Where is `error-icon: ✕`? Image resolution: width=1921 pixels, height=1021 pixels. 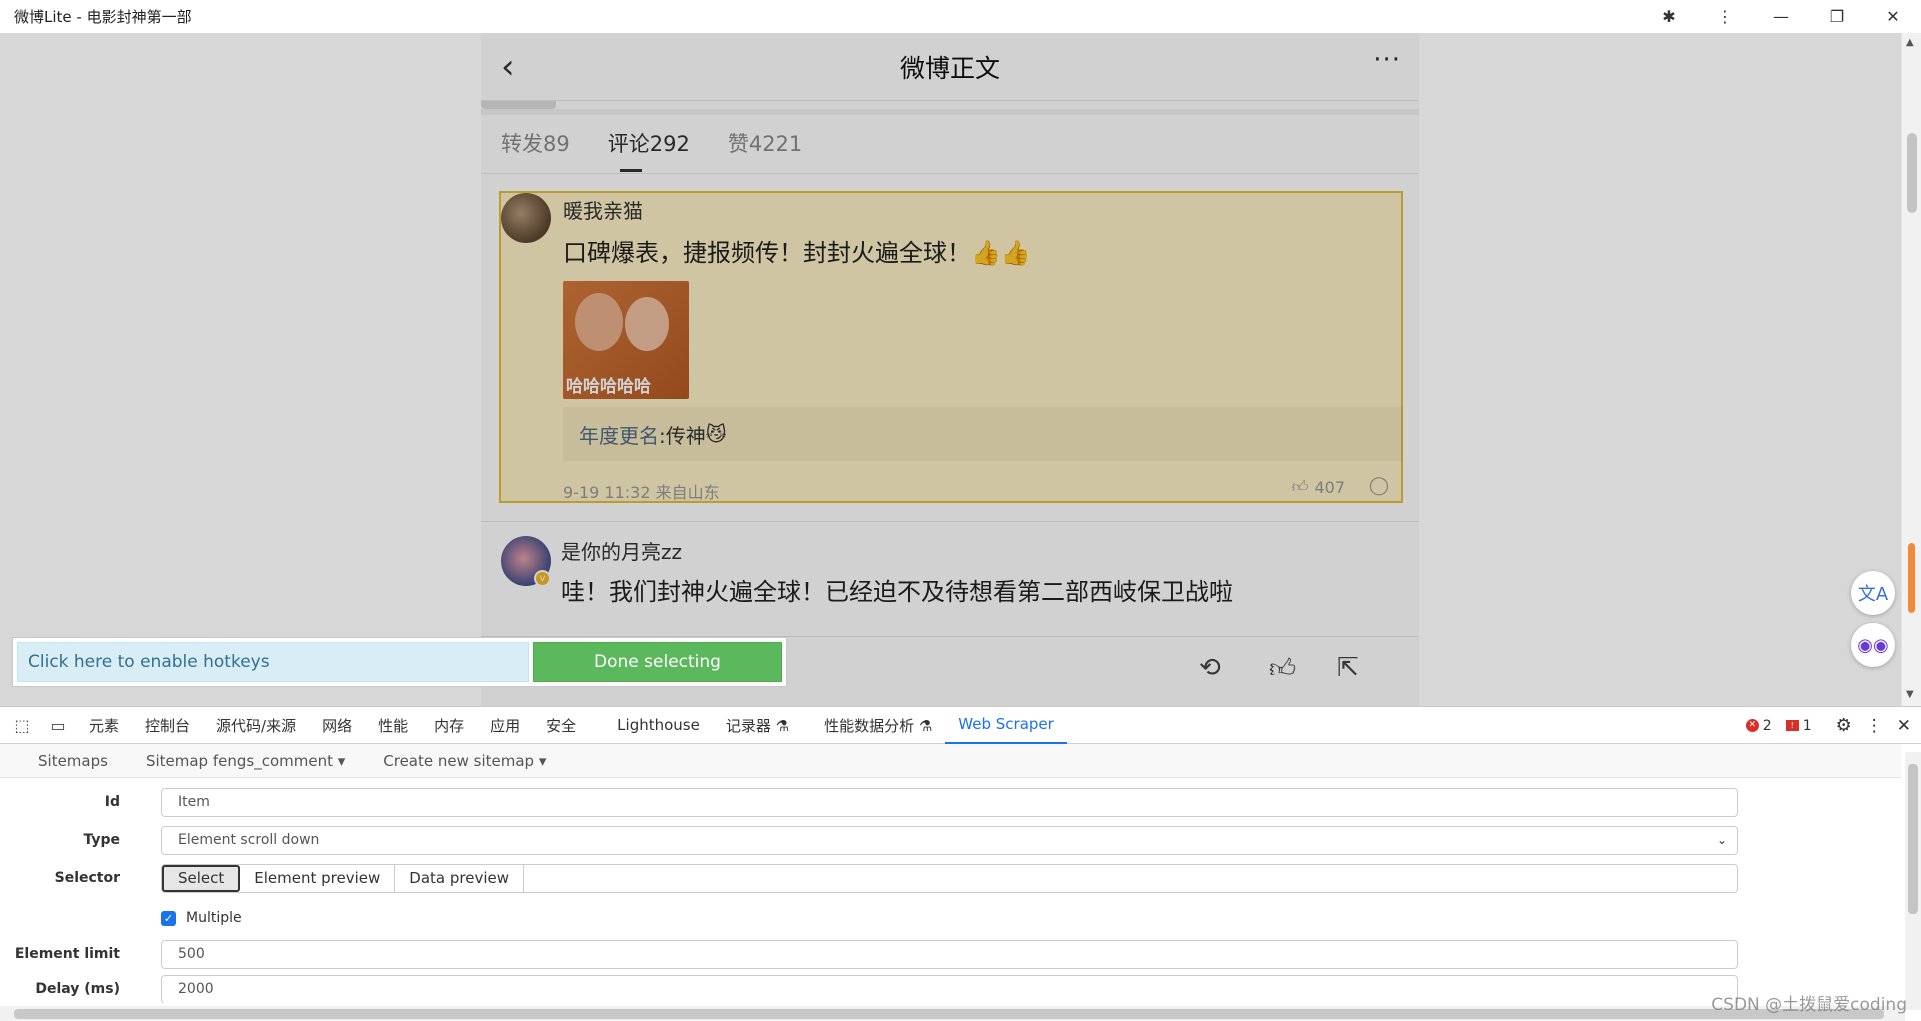 error-icon: ✕ is located at coordinates (1752, 725).